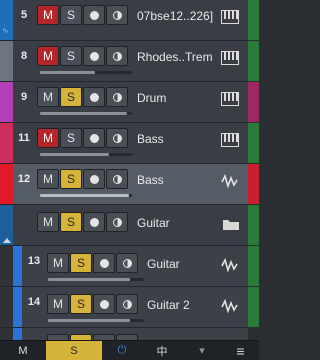 Image resolution: width=320 pixels, height=360 pixels. I want to click on track-row, so click(124, 334).